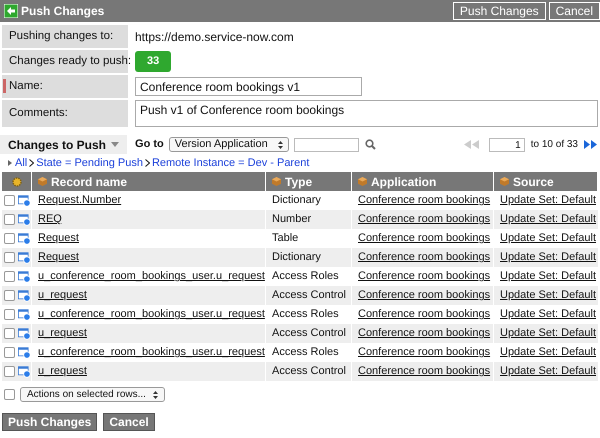  Describe the element at coordinates (554, 145) in the screenshot. I see `page-range: to 10 of 33` at that location.